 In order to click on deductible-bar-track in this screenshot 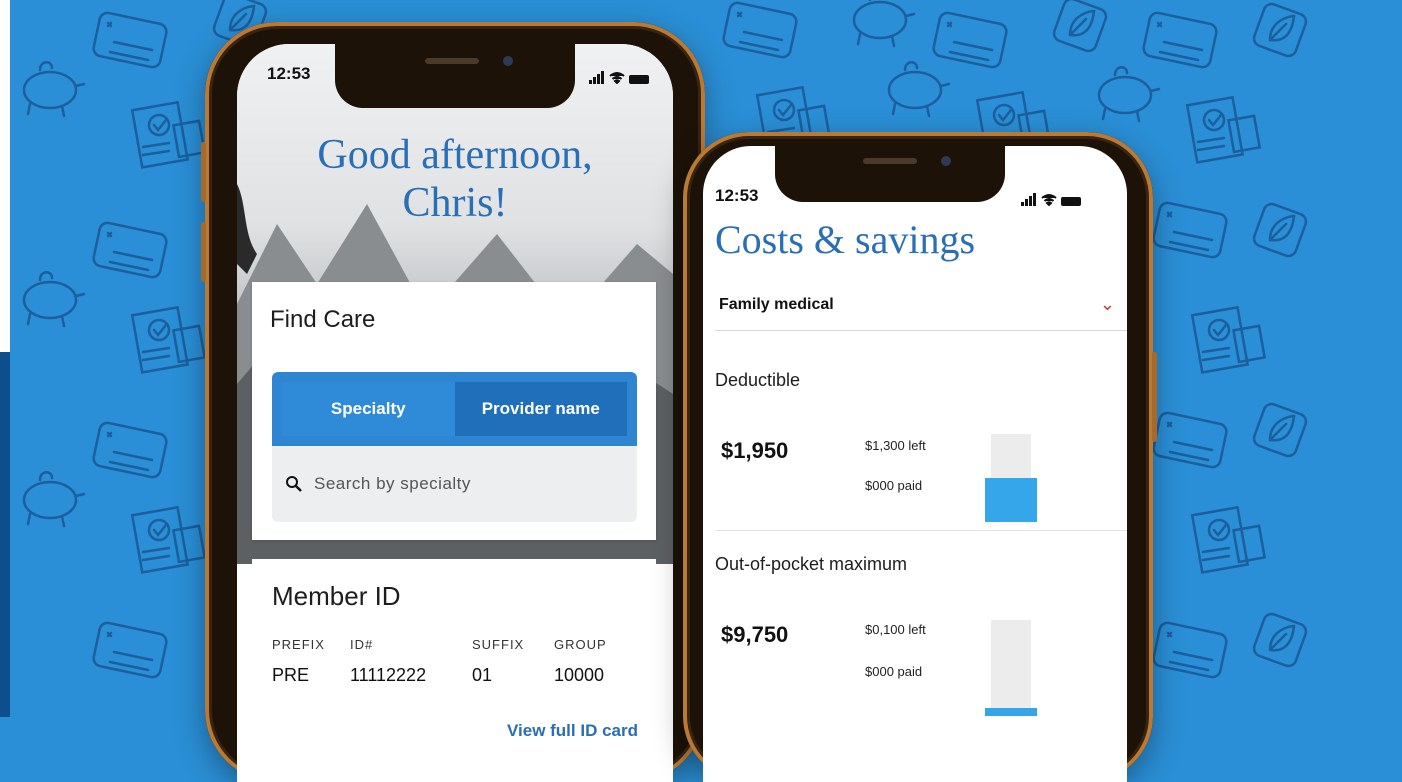, I will do `click(1011, 478)`.